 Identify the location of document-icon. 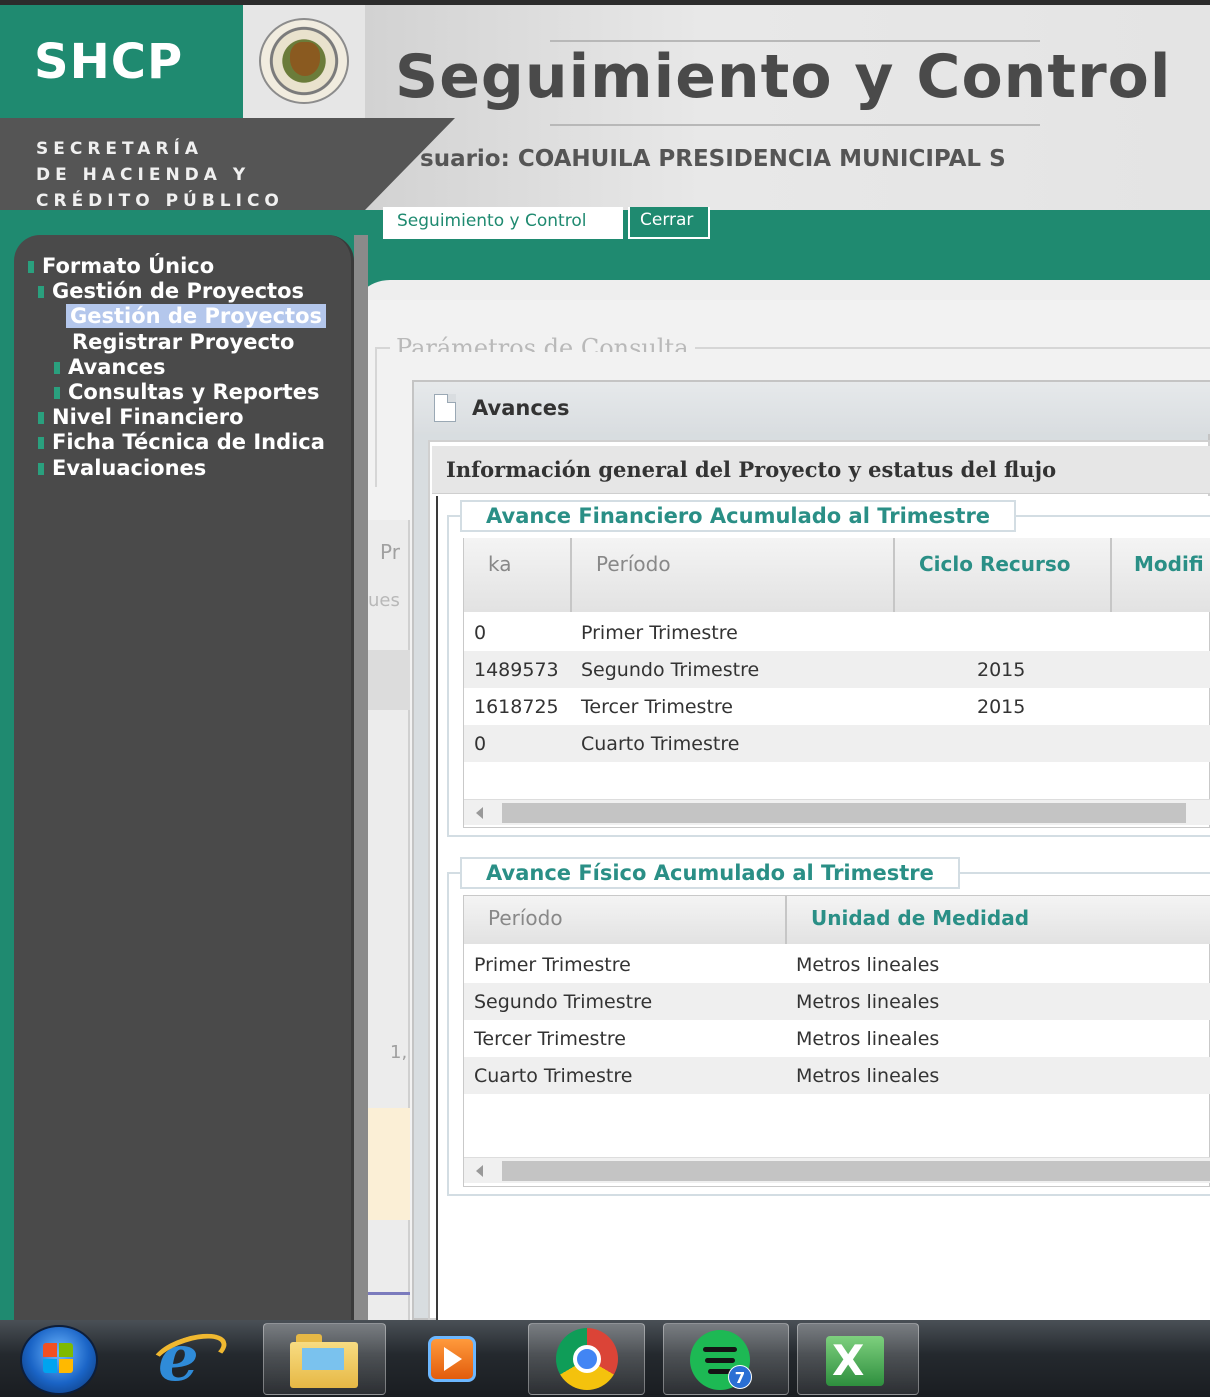
(445, 408).